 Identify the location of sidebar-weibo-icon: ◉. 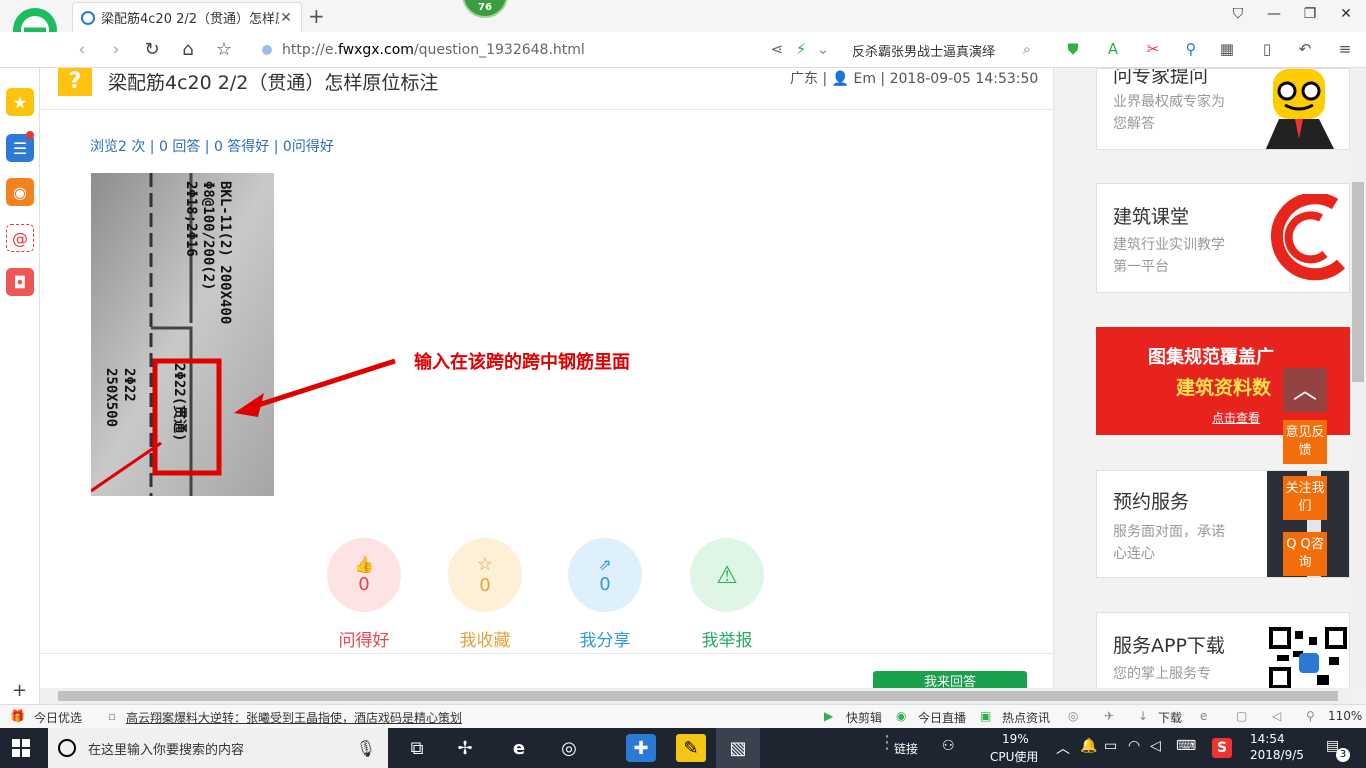
(20, 192).